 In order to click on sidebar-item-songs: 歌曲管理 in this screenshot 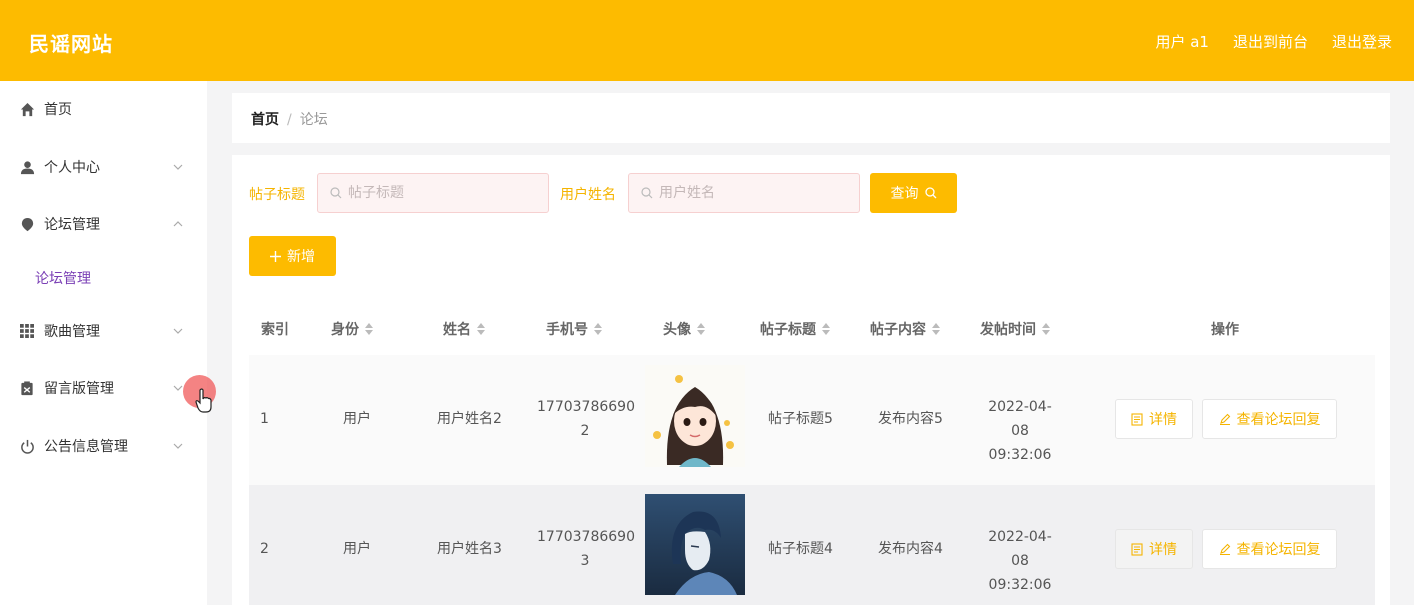, I will do `click(103, 331)`.